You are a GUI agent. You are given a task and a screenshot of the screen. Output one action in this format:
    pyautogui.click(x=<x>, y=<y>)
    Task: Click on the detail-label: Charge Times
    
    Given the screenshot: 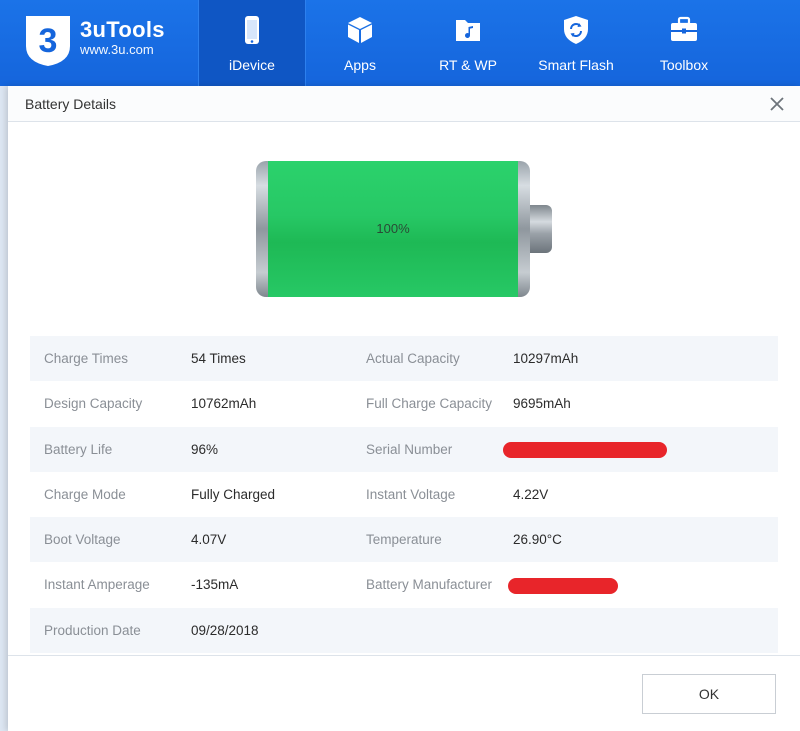 What is the action you would take?
    pyautogui.click(x=86, y=358)
    